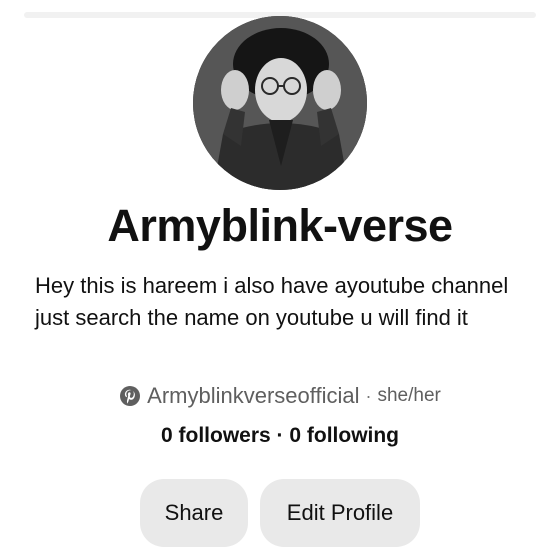  Describe the element at coordinates (280, 225) in the screenshot. I see `profile-display-name: Armyblink-verse` at that location.